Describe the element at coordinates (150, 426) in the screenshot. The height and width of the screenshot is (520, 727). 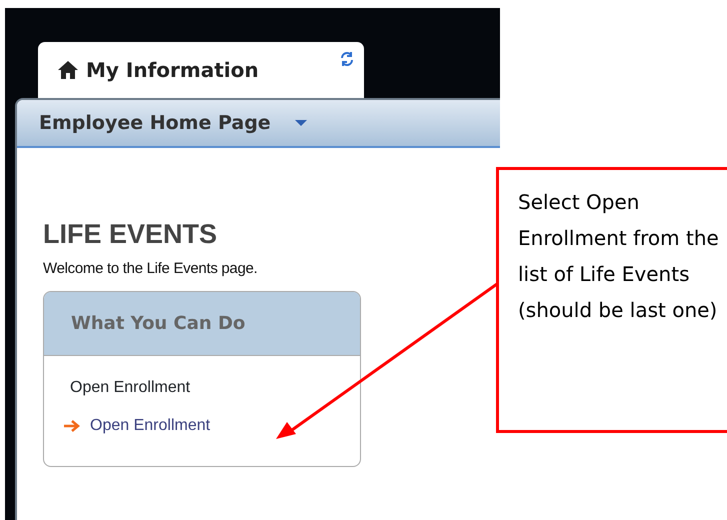
I see `open-enrollment-link: Open Enrollment` at that location.